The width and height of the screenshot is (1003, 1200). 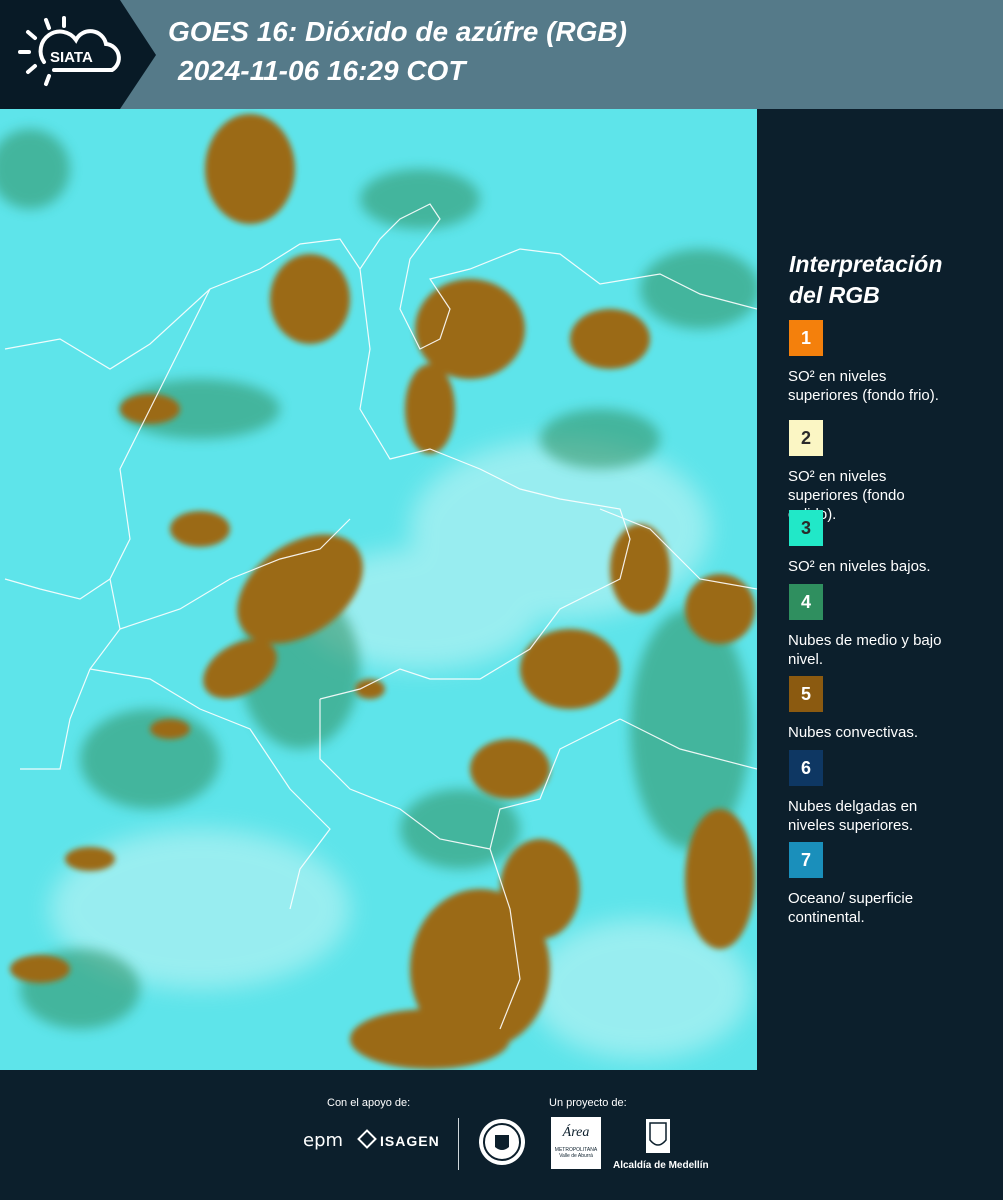 What do you see at coordinates (369, 1103) in the screenshot?
I see `support-label: Con el apoyo de:` at bounding box center [369, 1103].